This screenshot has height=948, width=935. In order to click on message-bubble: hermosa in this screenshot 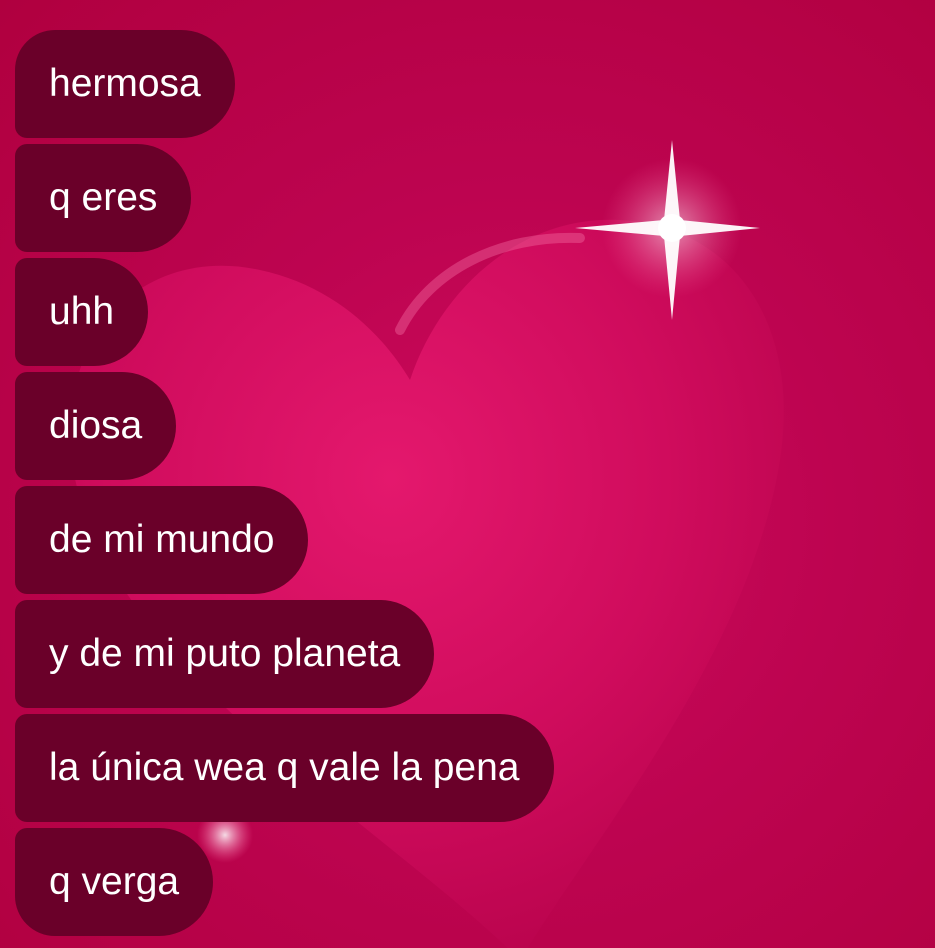, I will do `click(125, 84)`.